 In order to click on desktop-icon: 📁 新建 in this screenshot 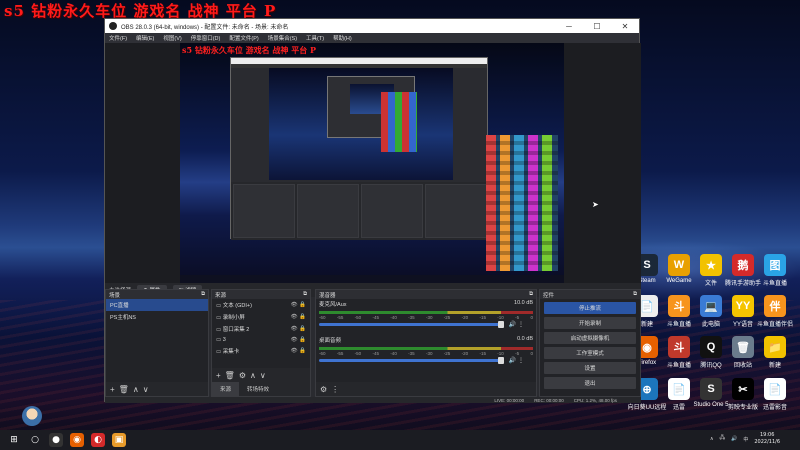, I will do `click(775, 352)`.